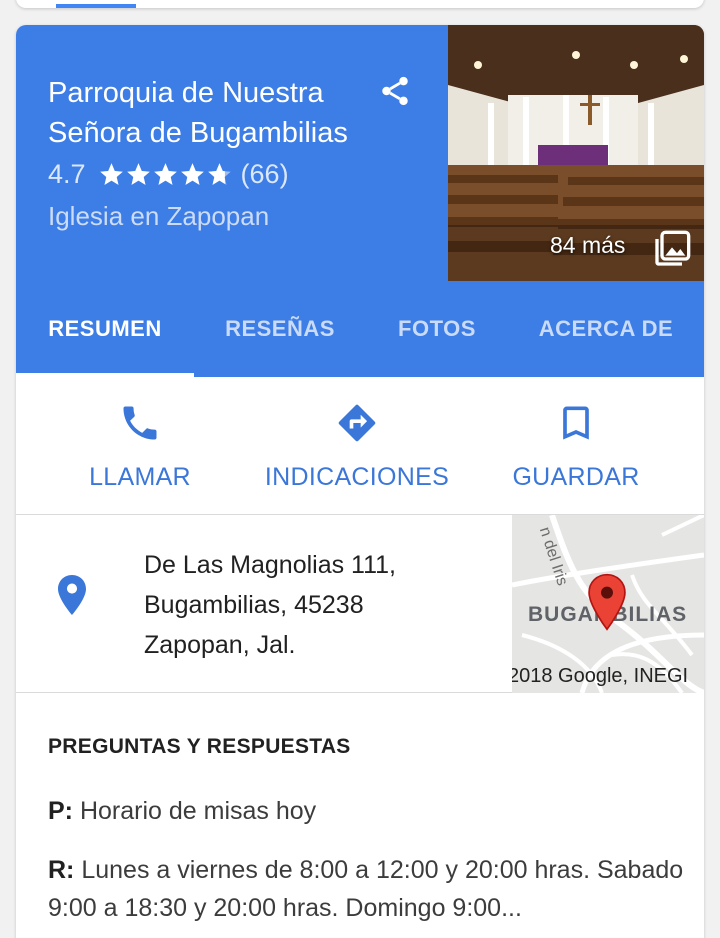  What do you see at coordinates (576, 446) in the screenshot?
I see `save-button: GUARDAR` at bounding box center [576, 446].